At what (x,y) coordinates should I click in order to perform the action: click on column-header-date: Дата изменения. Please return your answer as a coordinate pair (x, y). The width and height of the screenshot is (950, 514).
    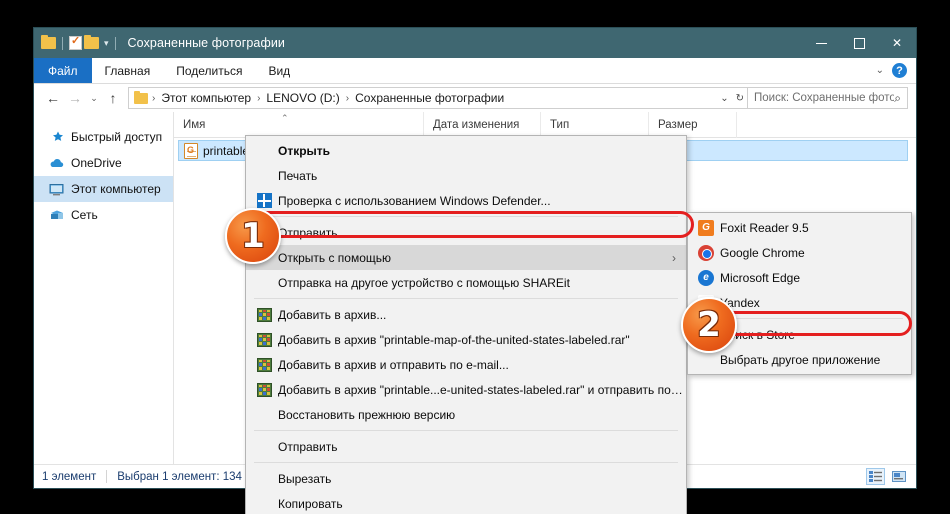
    Looking at the image, I should click on (482, 124).